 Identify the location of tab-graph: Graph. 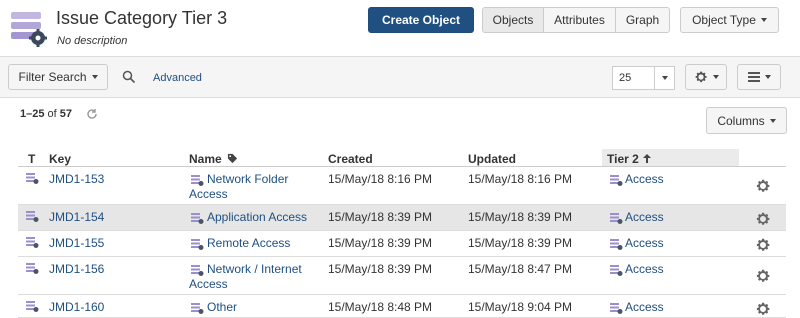
(642, 20).